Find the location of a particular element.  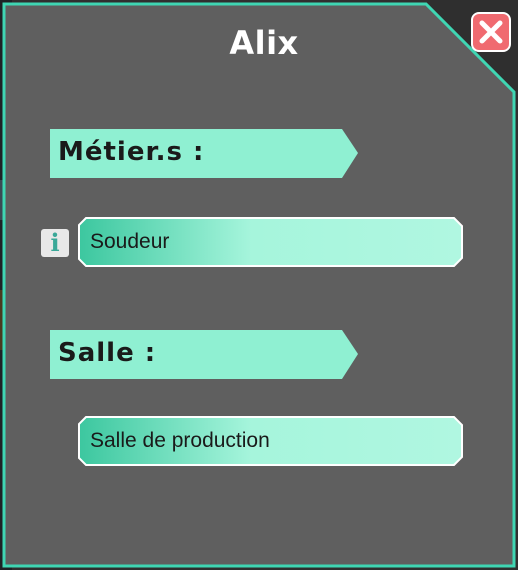

room-section-header: Salle : is located at coordinates (205, 355).